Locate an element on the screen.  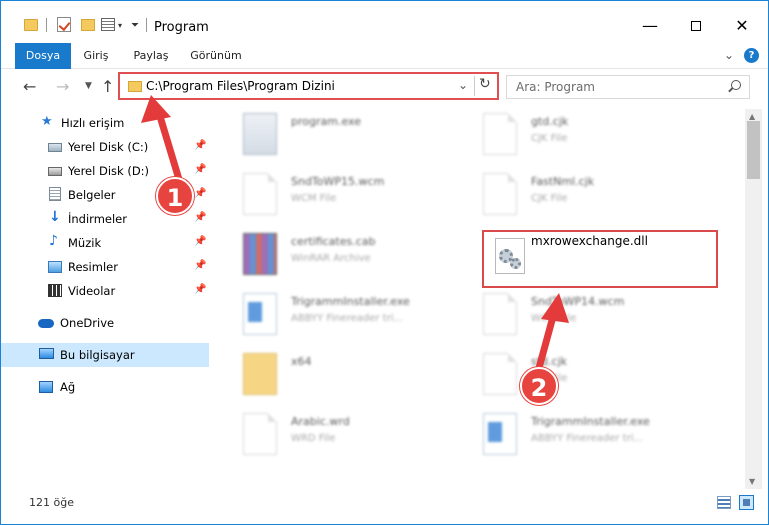
list-item: std.cjk CJK File is located at coordinates (576, 377).